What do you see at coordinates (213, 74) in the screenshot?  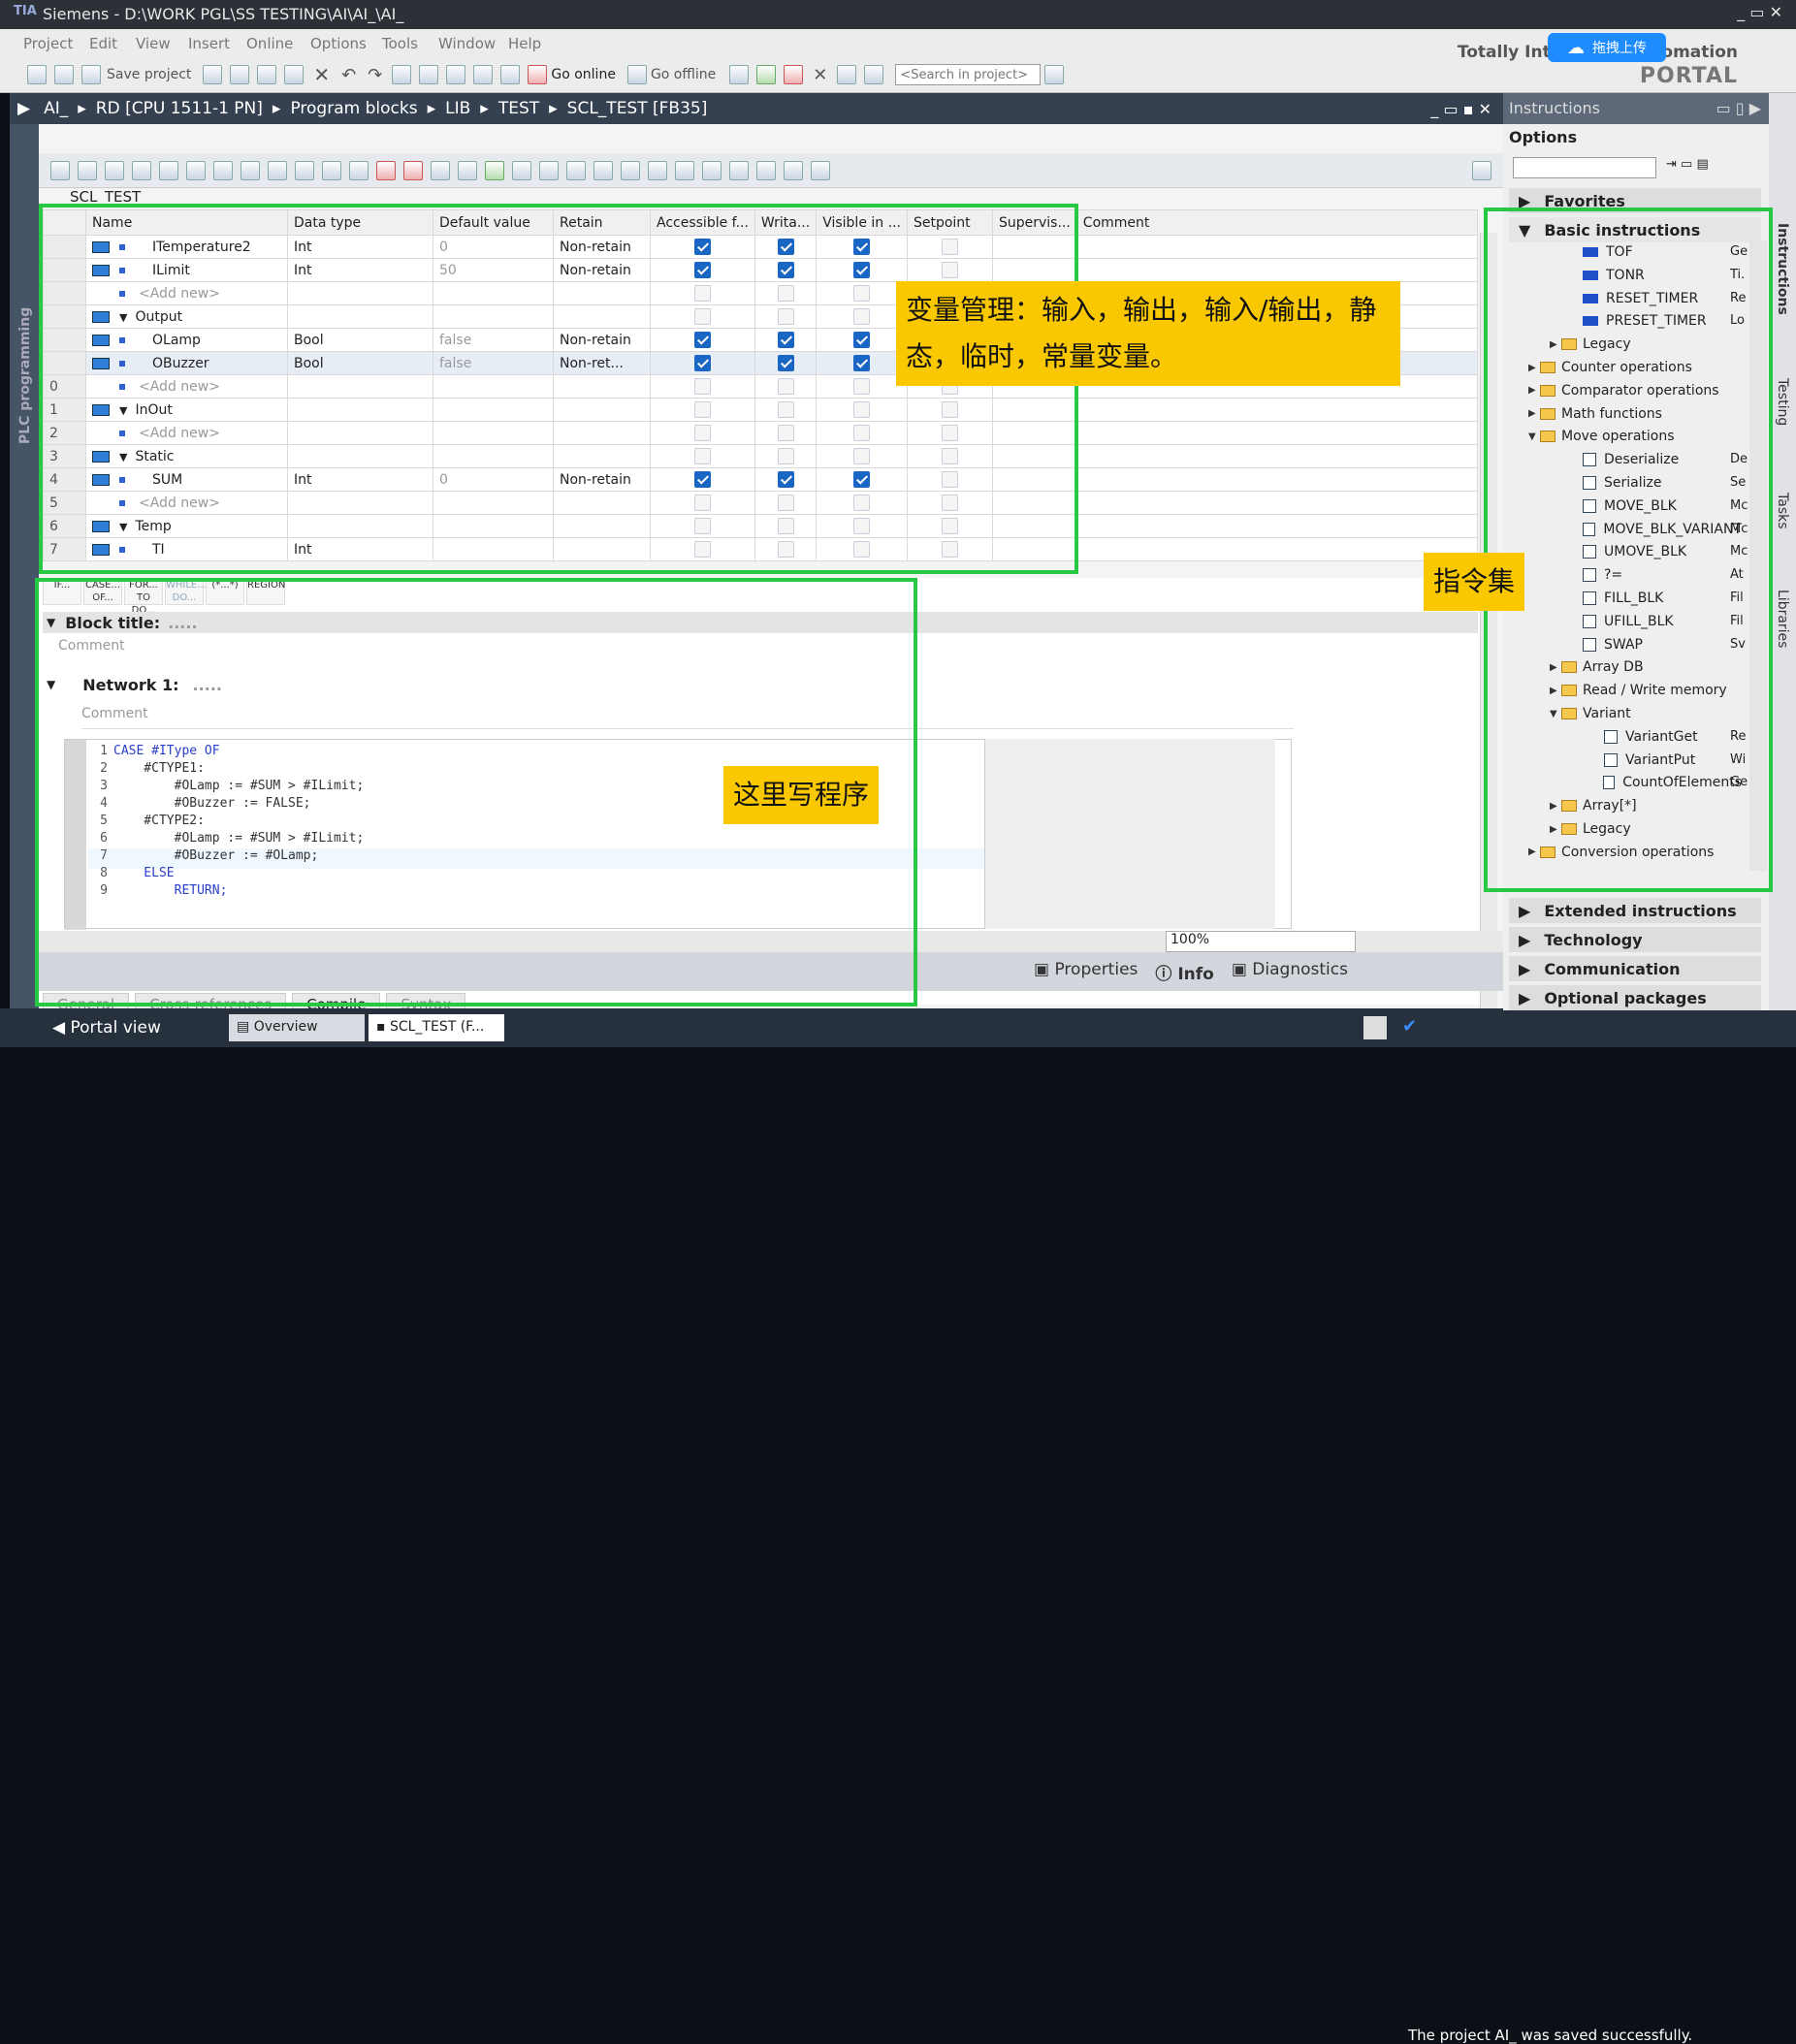 I see `print-icon` at bounding box center [213, 74].